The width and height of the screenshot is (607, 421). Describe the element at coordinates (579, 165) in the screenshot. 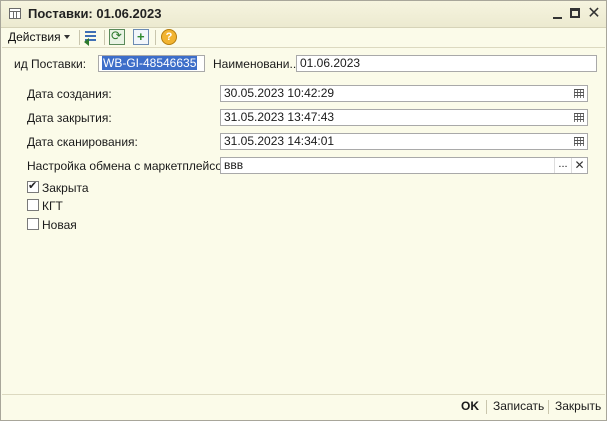

I see `clear-icon: ✕` at that location.